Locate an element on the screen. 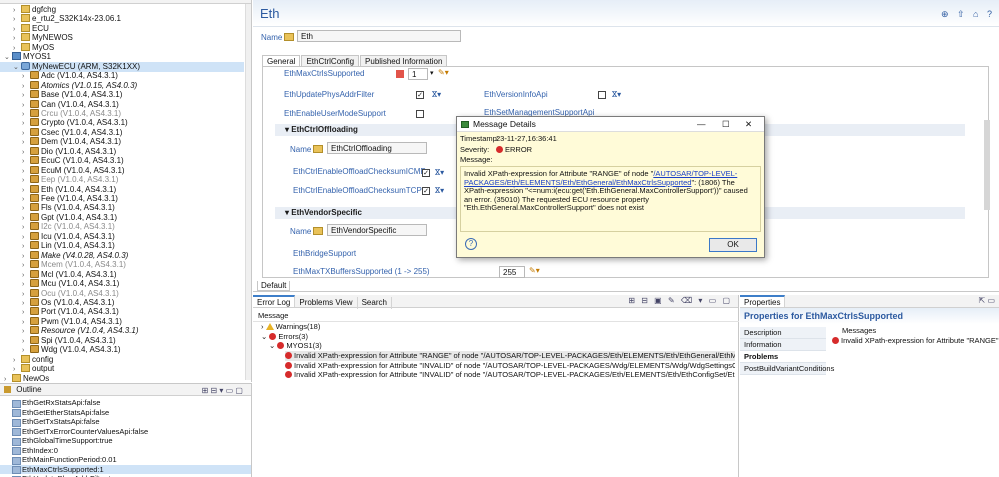  user-mode-checkbox is located at coordinates (420, 114).